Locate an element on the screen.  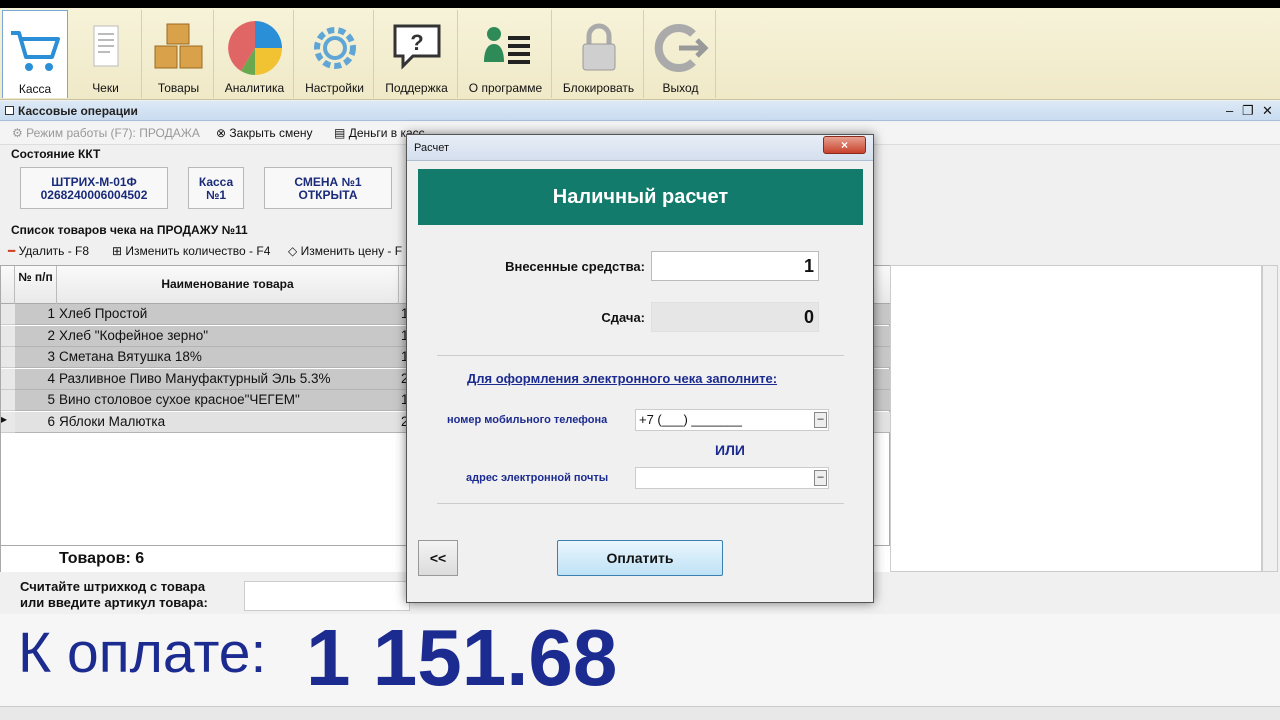
mode-label: Режим работы (F7): ПРОДАЖА is located at coordinates (113, 133).